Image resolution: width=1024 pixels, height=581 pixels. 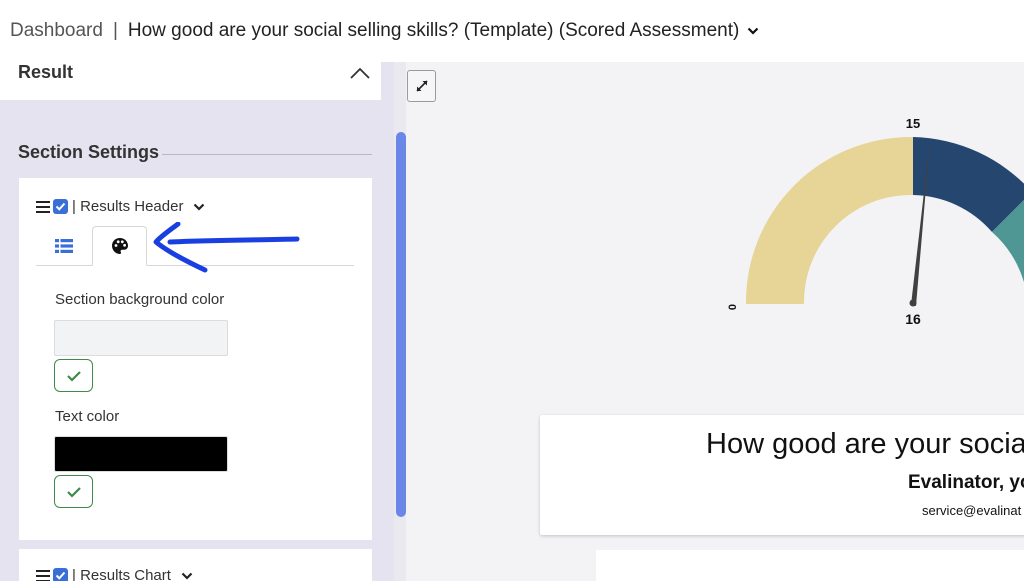 What do you see at coordinates (913, 123) in the screenshot?
I see `gauge-top-label: 15` at bounding box center [913, 123].